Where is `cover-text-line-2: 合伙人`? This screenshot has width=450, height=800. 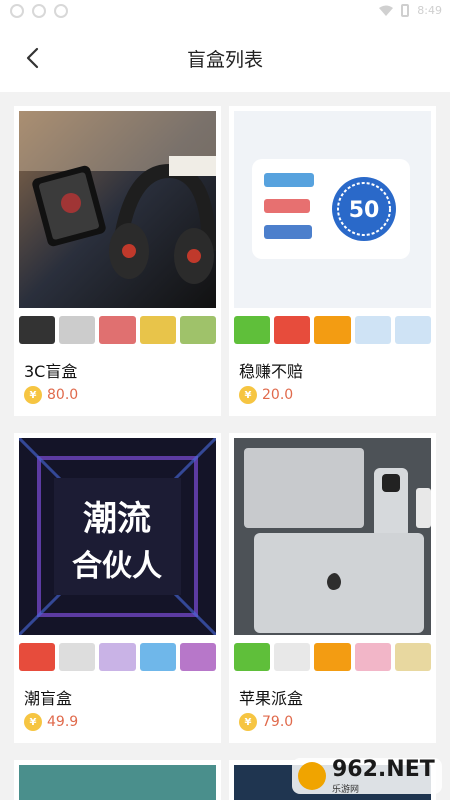 cover-text-line-2: 合伙人 is located at coordinates (117, 566).